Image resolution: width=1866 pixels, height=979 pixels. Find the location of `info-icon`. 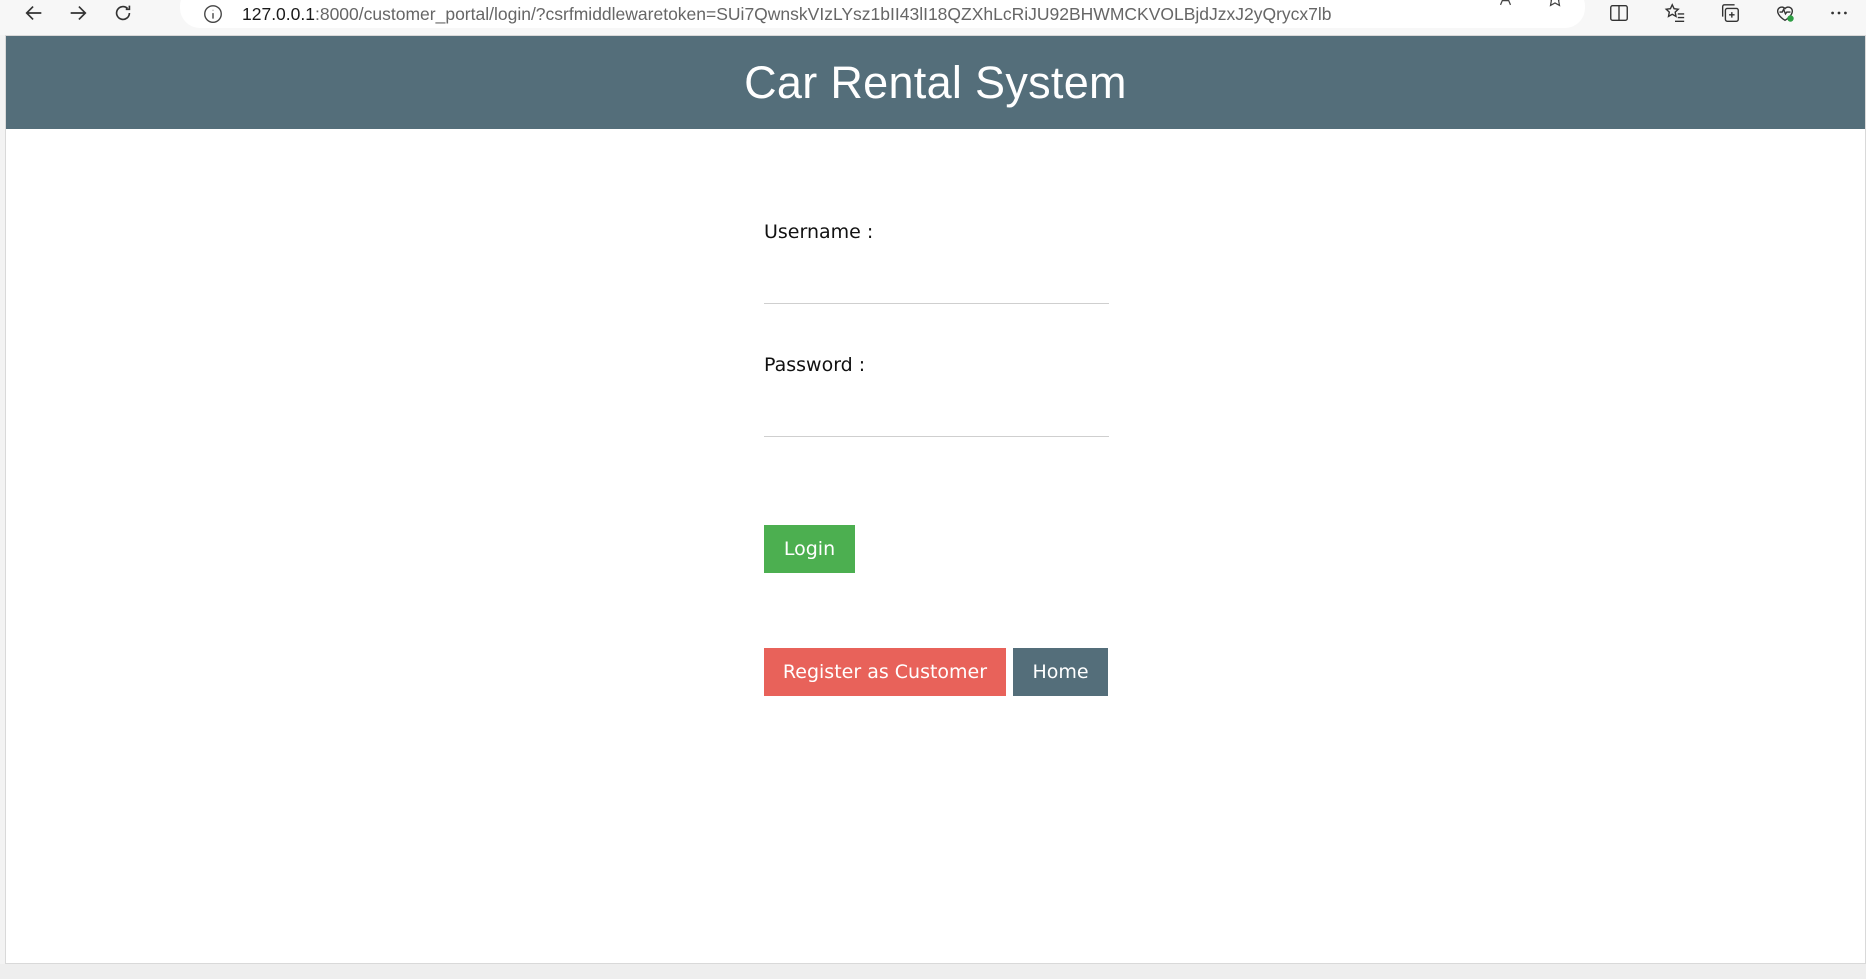

info-icon is located at coordinates (213, 14).